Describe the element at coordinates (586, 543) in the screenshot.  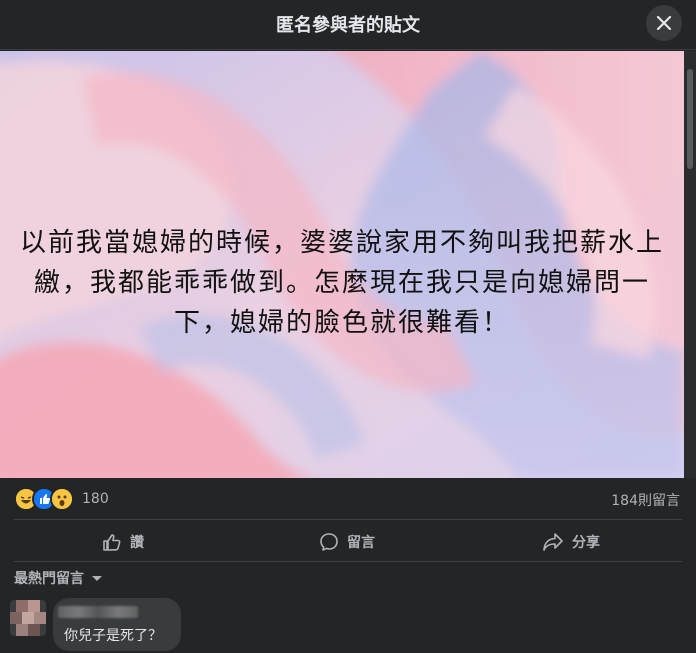
I see `share-label: 分享` at that location.